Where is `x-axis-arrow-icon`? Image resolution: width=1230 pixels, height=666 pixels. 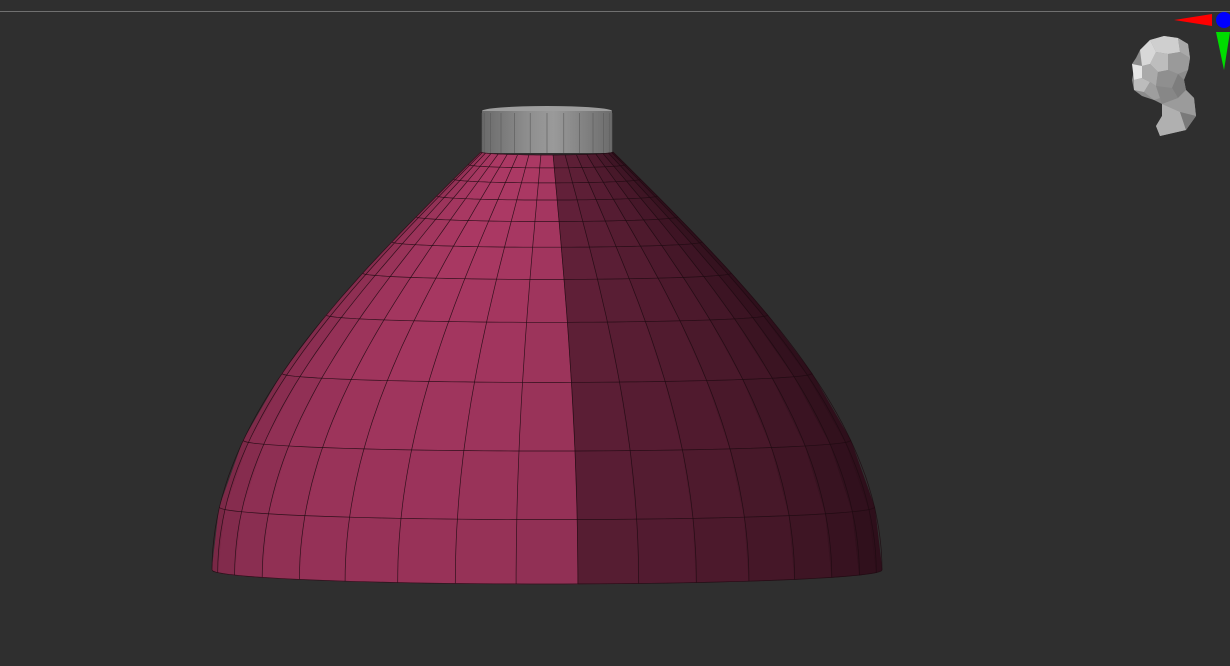 x-axis-arrow-icon is located at coordinates (1193, 20).